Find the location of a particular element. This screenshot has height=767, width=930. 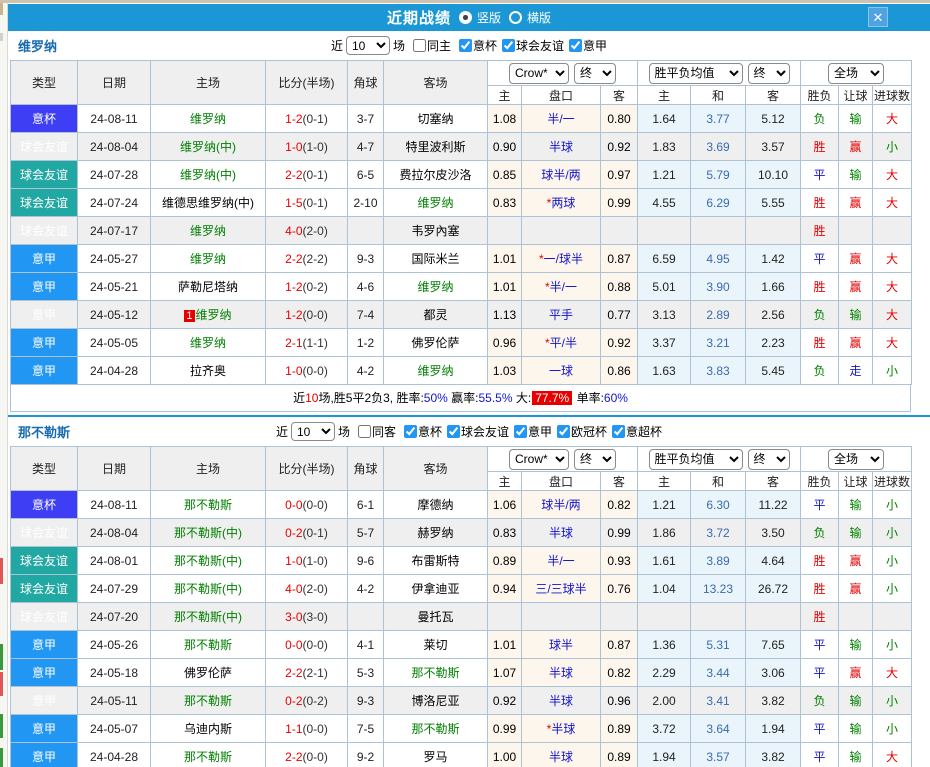

result-cell: 平 is located at coordinates (820, 258).